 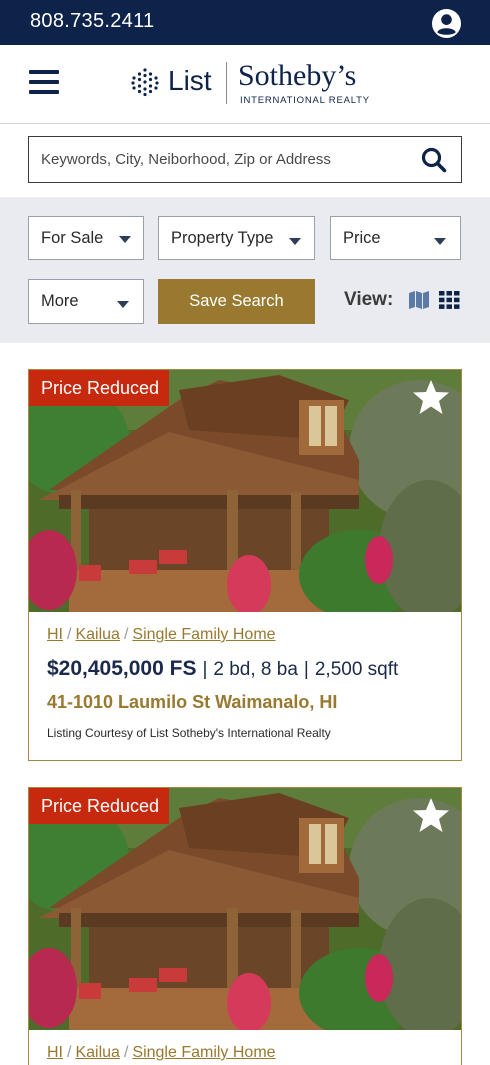 What do you see at coordinates (122, 668) in the screenshot?
I see `listing-price: $20,405,000 FS` at bounding box center [122, 668].